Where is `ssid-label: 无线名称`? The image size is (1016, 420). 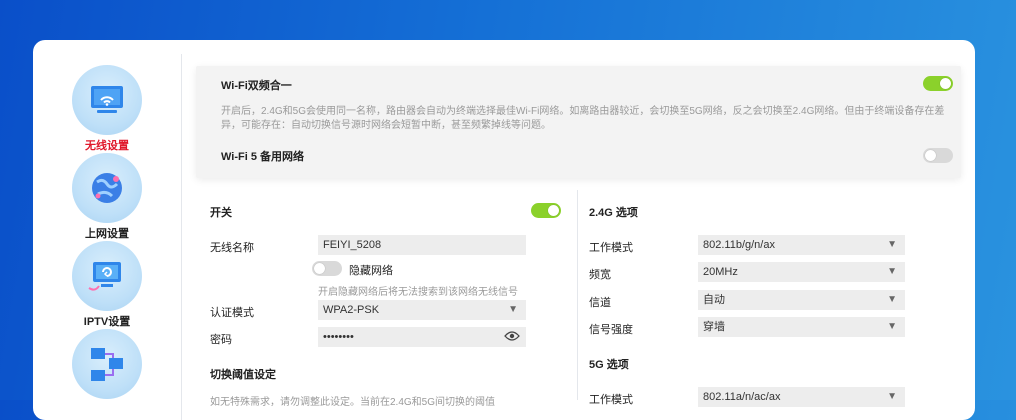
ssid-label: 无线名称 is located at coordinates (232, 248).